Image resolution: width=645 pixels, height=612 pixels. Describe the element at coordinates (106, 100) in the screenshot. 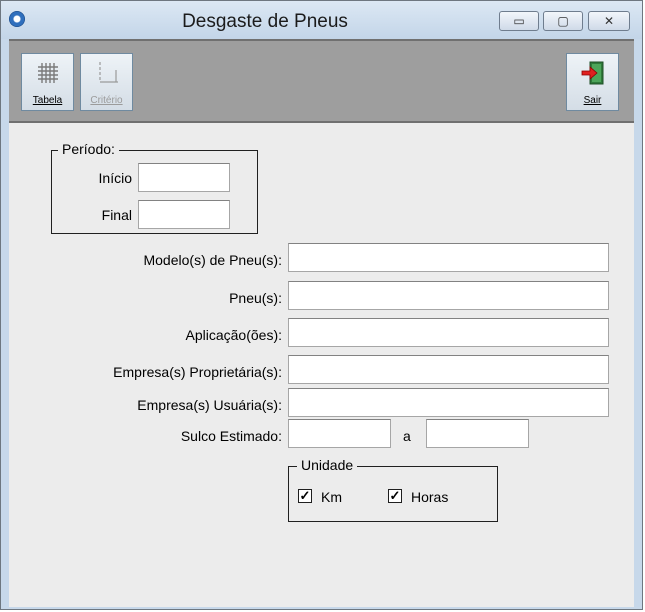

I see `criterio-label: Critério` at that location.